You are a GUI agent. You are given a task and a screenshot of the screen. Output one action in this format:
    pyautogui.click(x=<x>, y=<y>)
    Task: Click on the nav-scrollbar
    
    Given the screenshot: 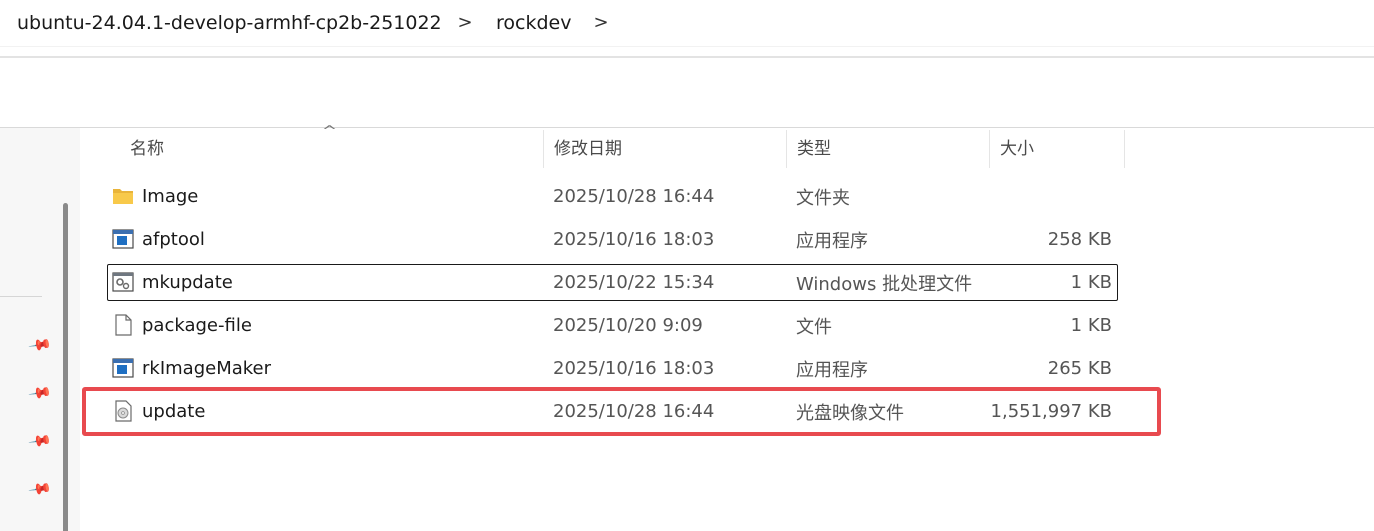 What is the action you would take?
    pyautogui.click(x=65, y=367)
    